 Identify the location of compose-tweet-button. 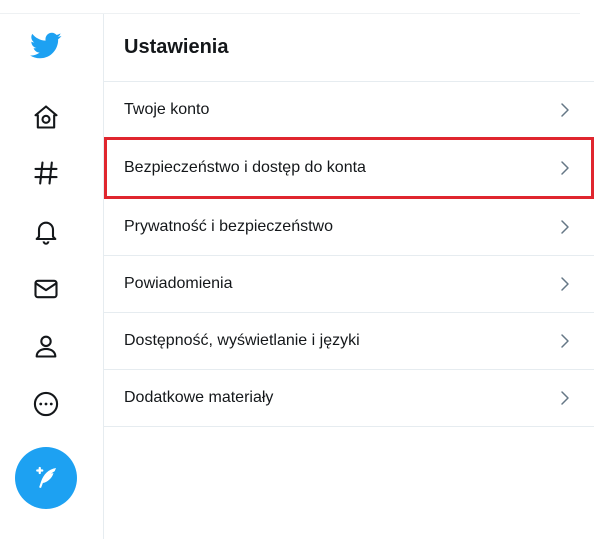
(46, 478).